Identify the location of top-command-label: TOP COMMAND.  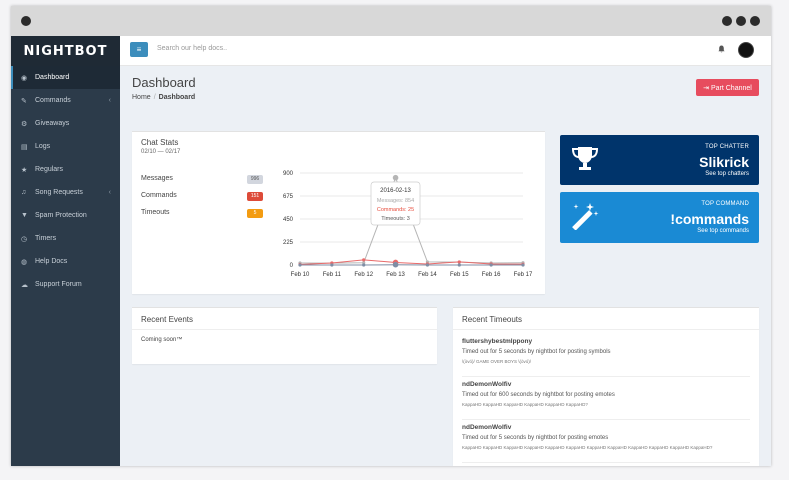
(725, 204).